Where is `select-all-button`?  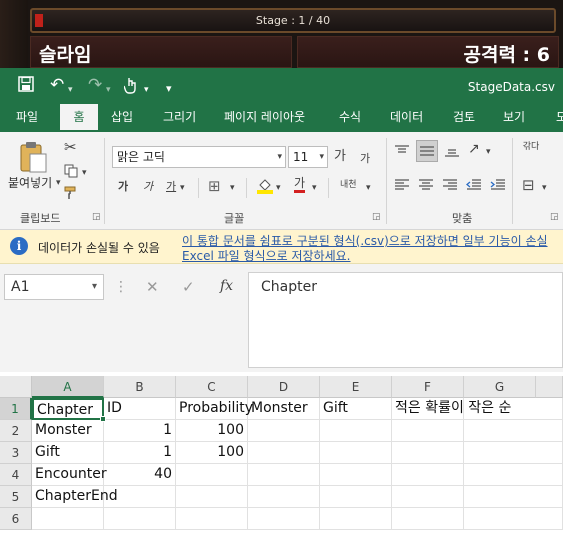 select-all-button is located at coordinates (16, 387).